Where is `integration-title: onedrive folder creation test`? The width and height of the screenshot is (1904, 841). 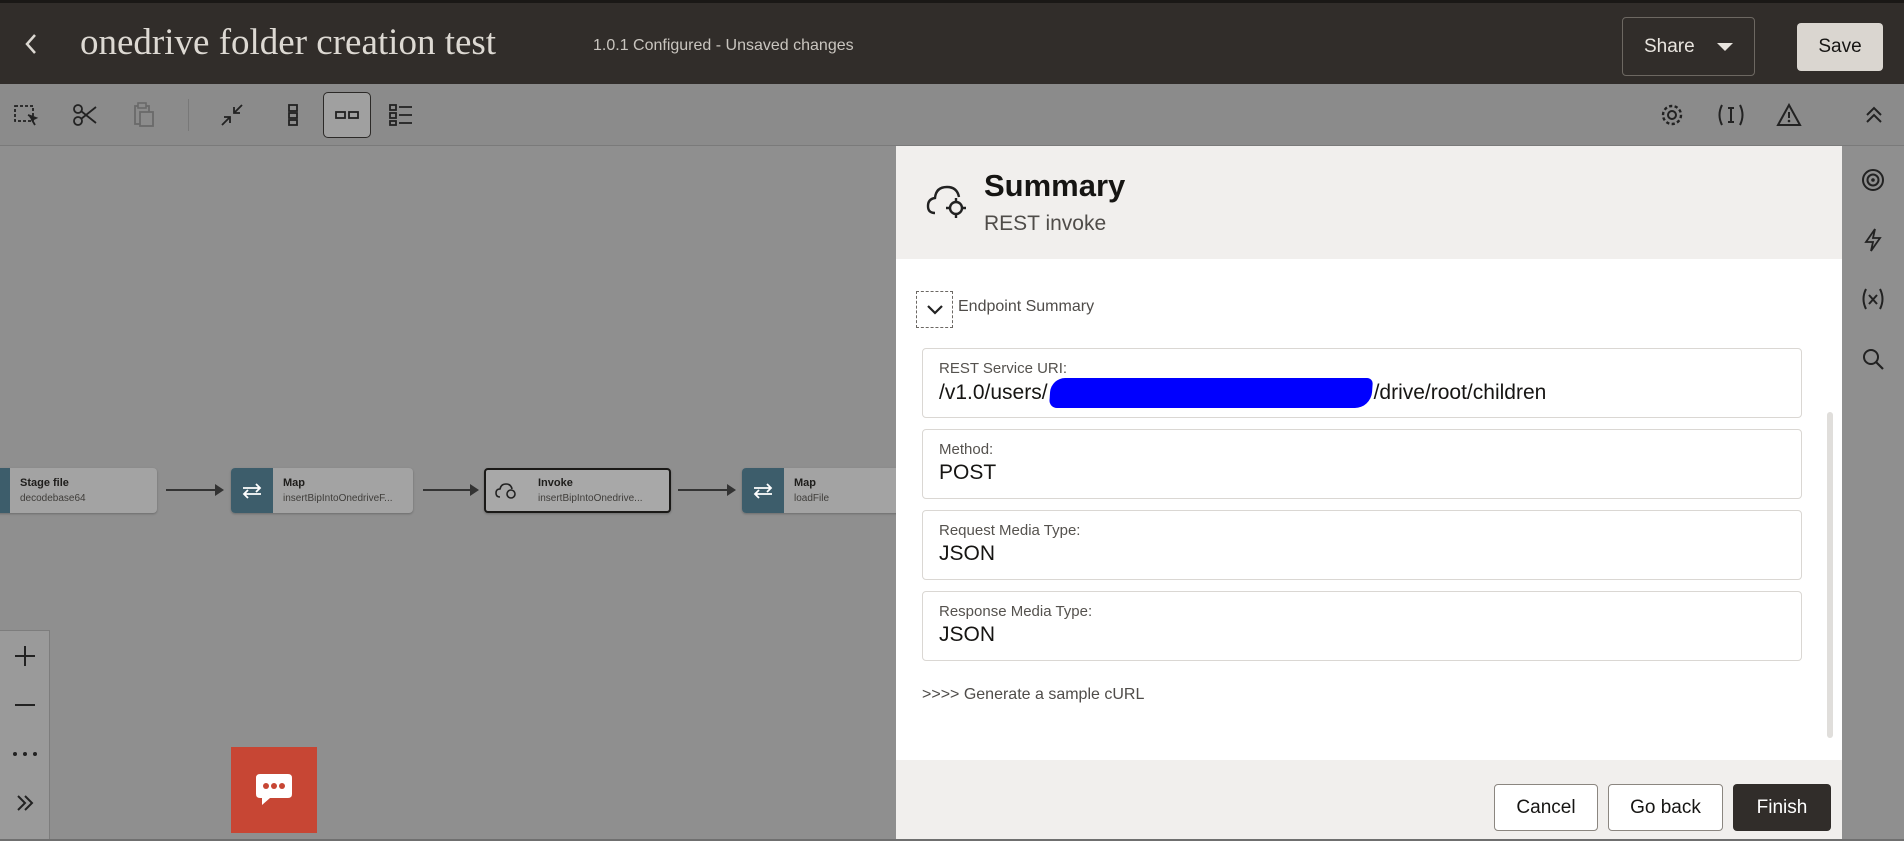
integration-title: onedrive folder creation test is located at coordinates (288, 42).